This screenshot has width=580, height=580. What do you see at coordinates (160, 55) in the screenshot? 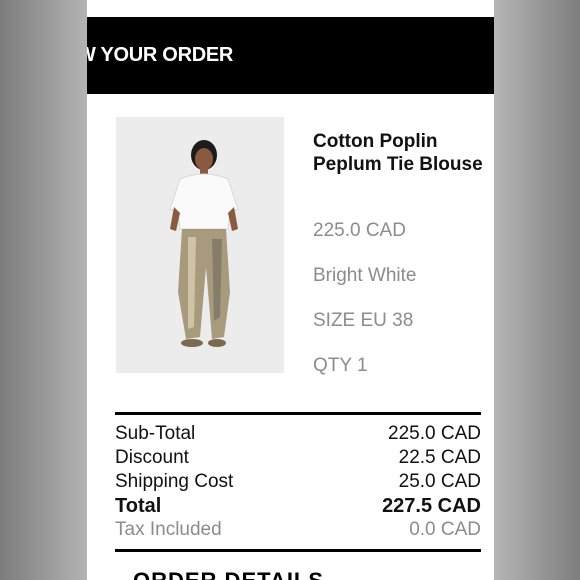
I see `page-title: W YOUR ORDER` at bounding box center [160, 55].